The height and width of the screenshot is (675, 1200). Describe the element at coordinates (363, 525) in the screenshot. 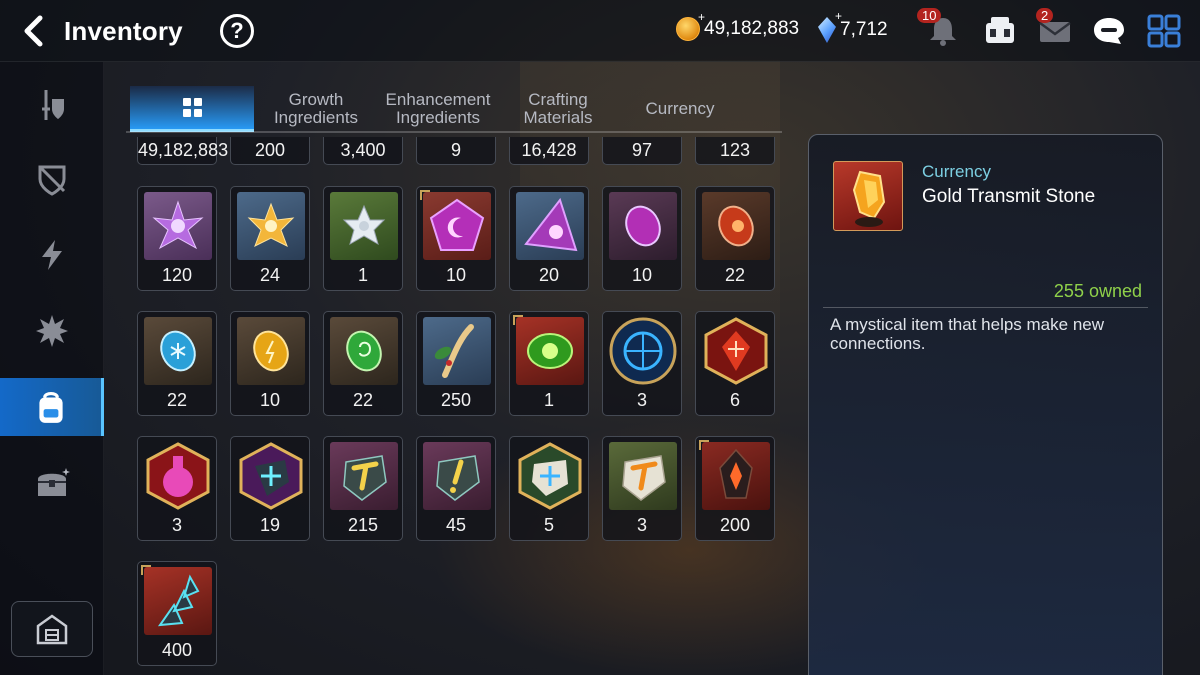

I see `item-count: 215` at that location.